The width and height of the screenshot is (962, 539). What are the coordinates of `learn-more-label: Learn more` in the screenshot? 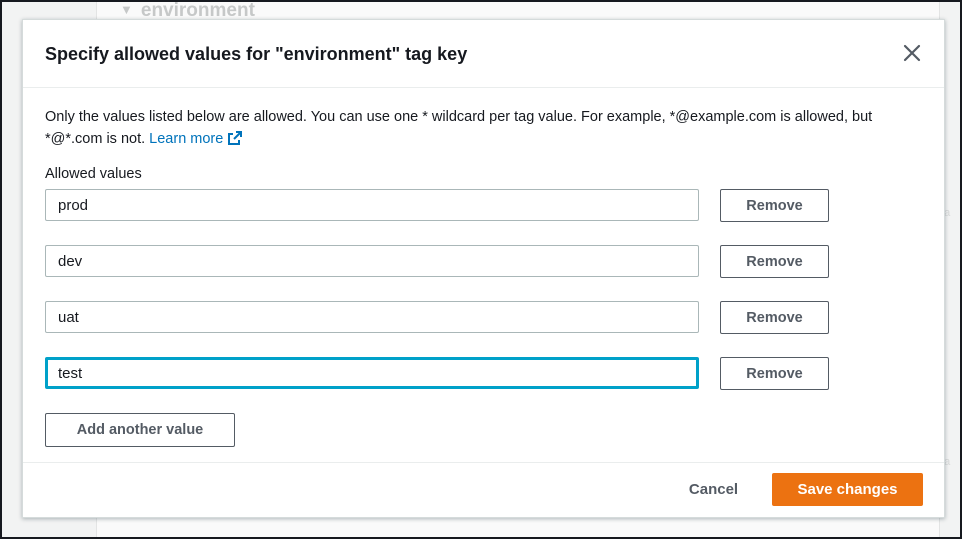 It's located at (186, 139).